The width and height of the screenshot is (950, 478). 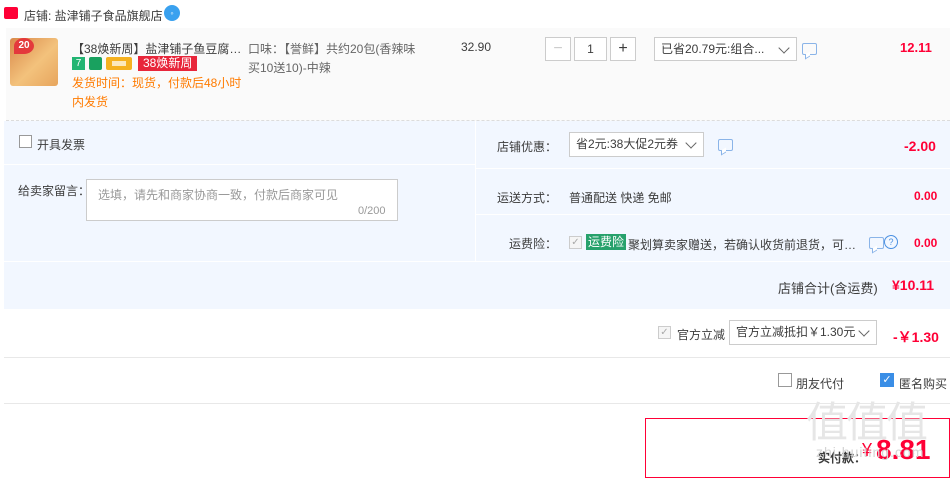 I want to click on shipping-amount: 0.00, so click(x=926, y=196).